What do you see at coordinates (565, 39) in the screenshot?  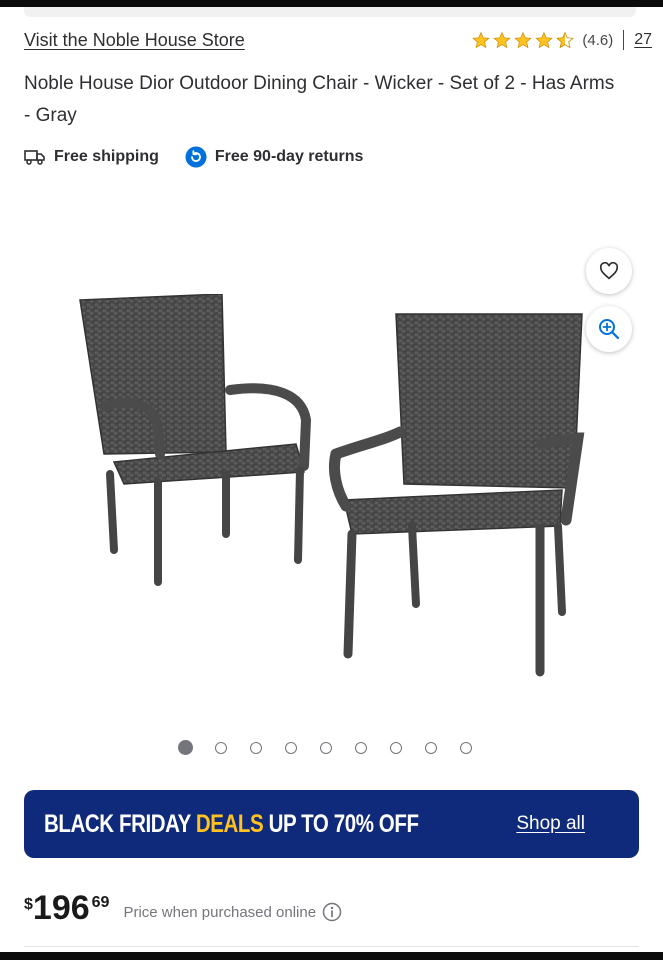 I see `half-star-icon` at bounding box center [565, 39].